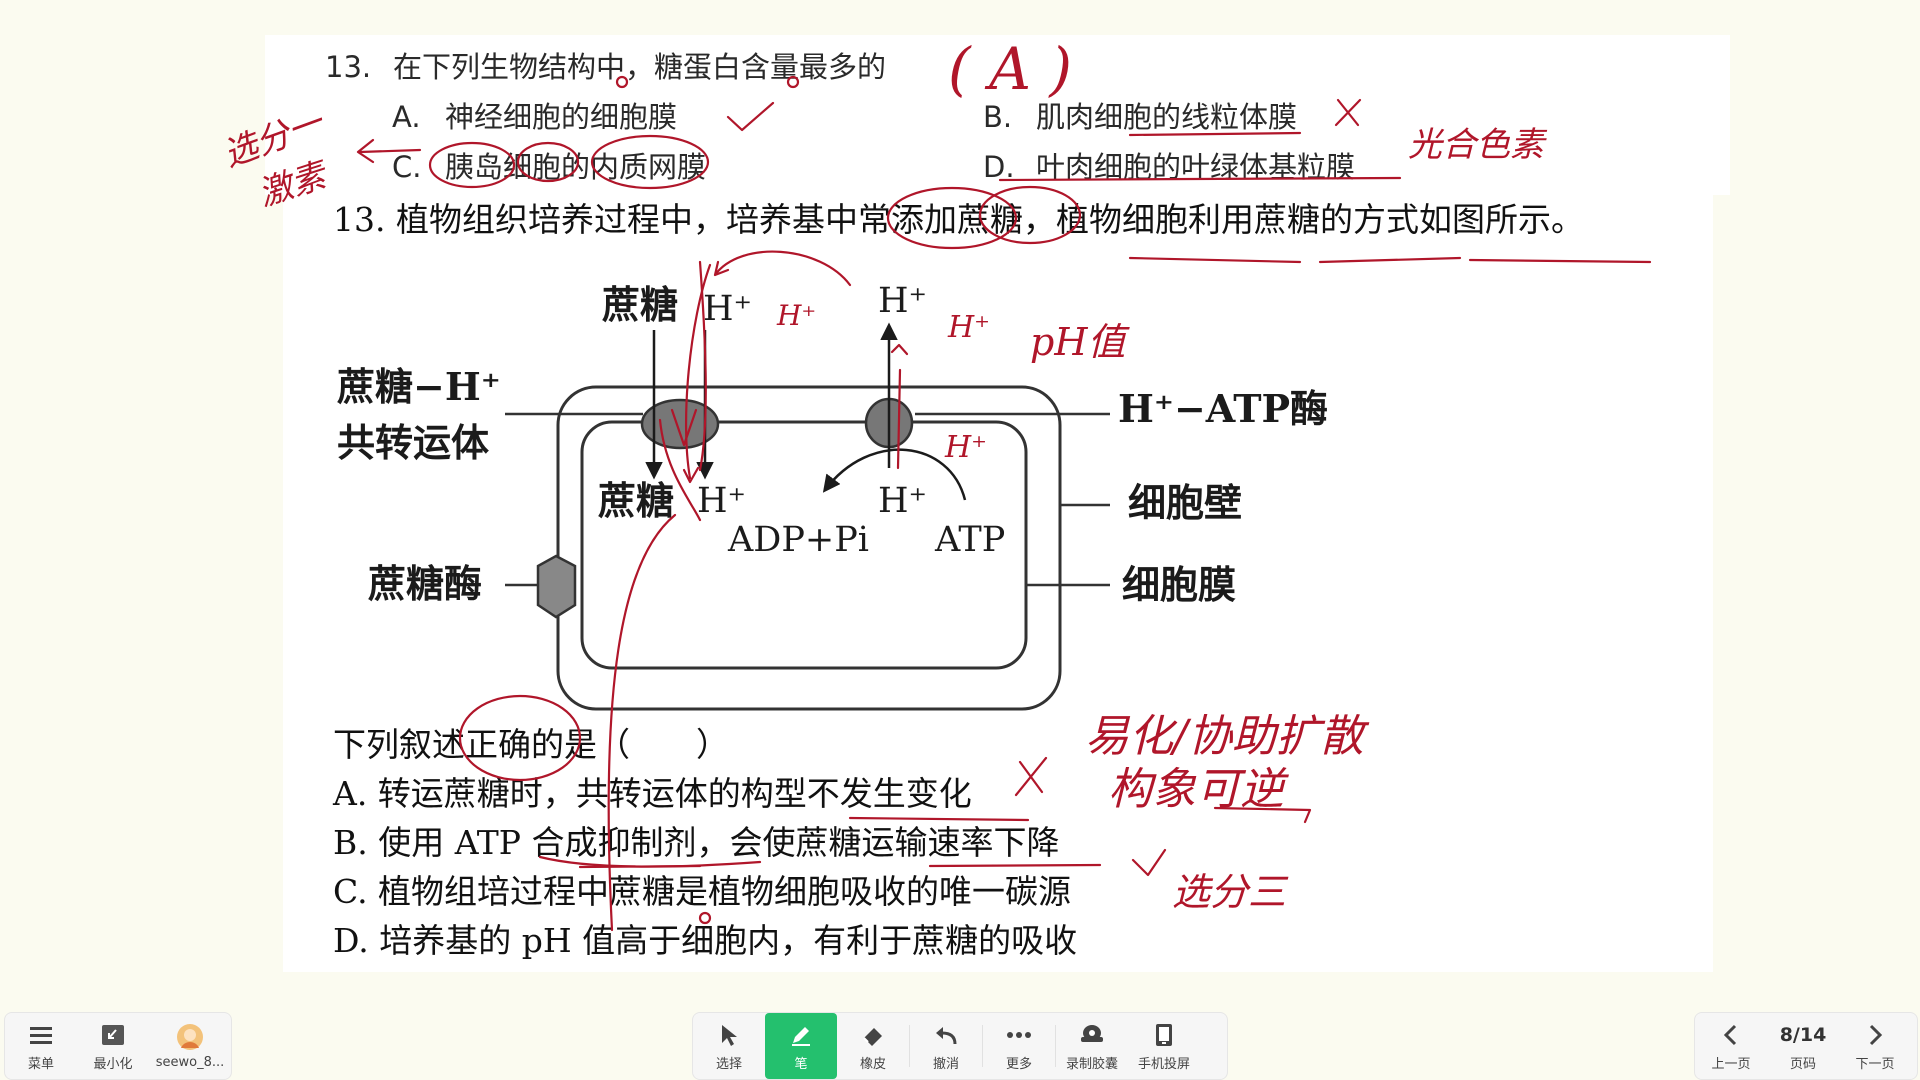 The width and height of the screenshot is (1920, 1080). I want to click on diagram-atp: ATP, so click(970, 540).